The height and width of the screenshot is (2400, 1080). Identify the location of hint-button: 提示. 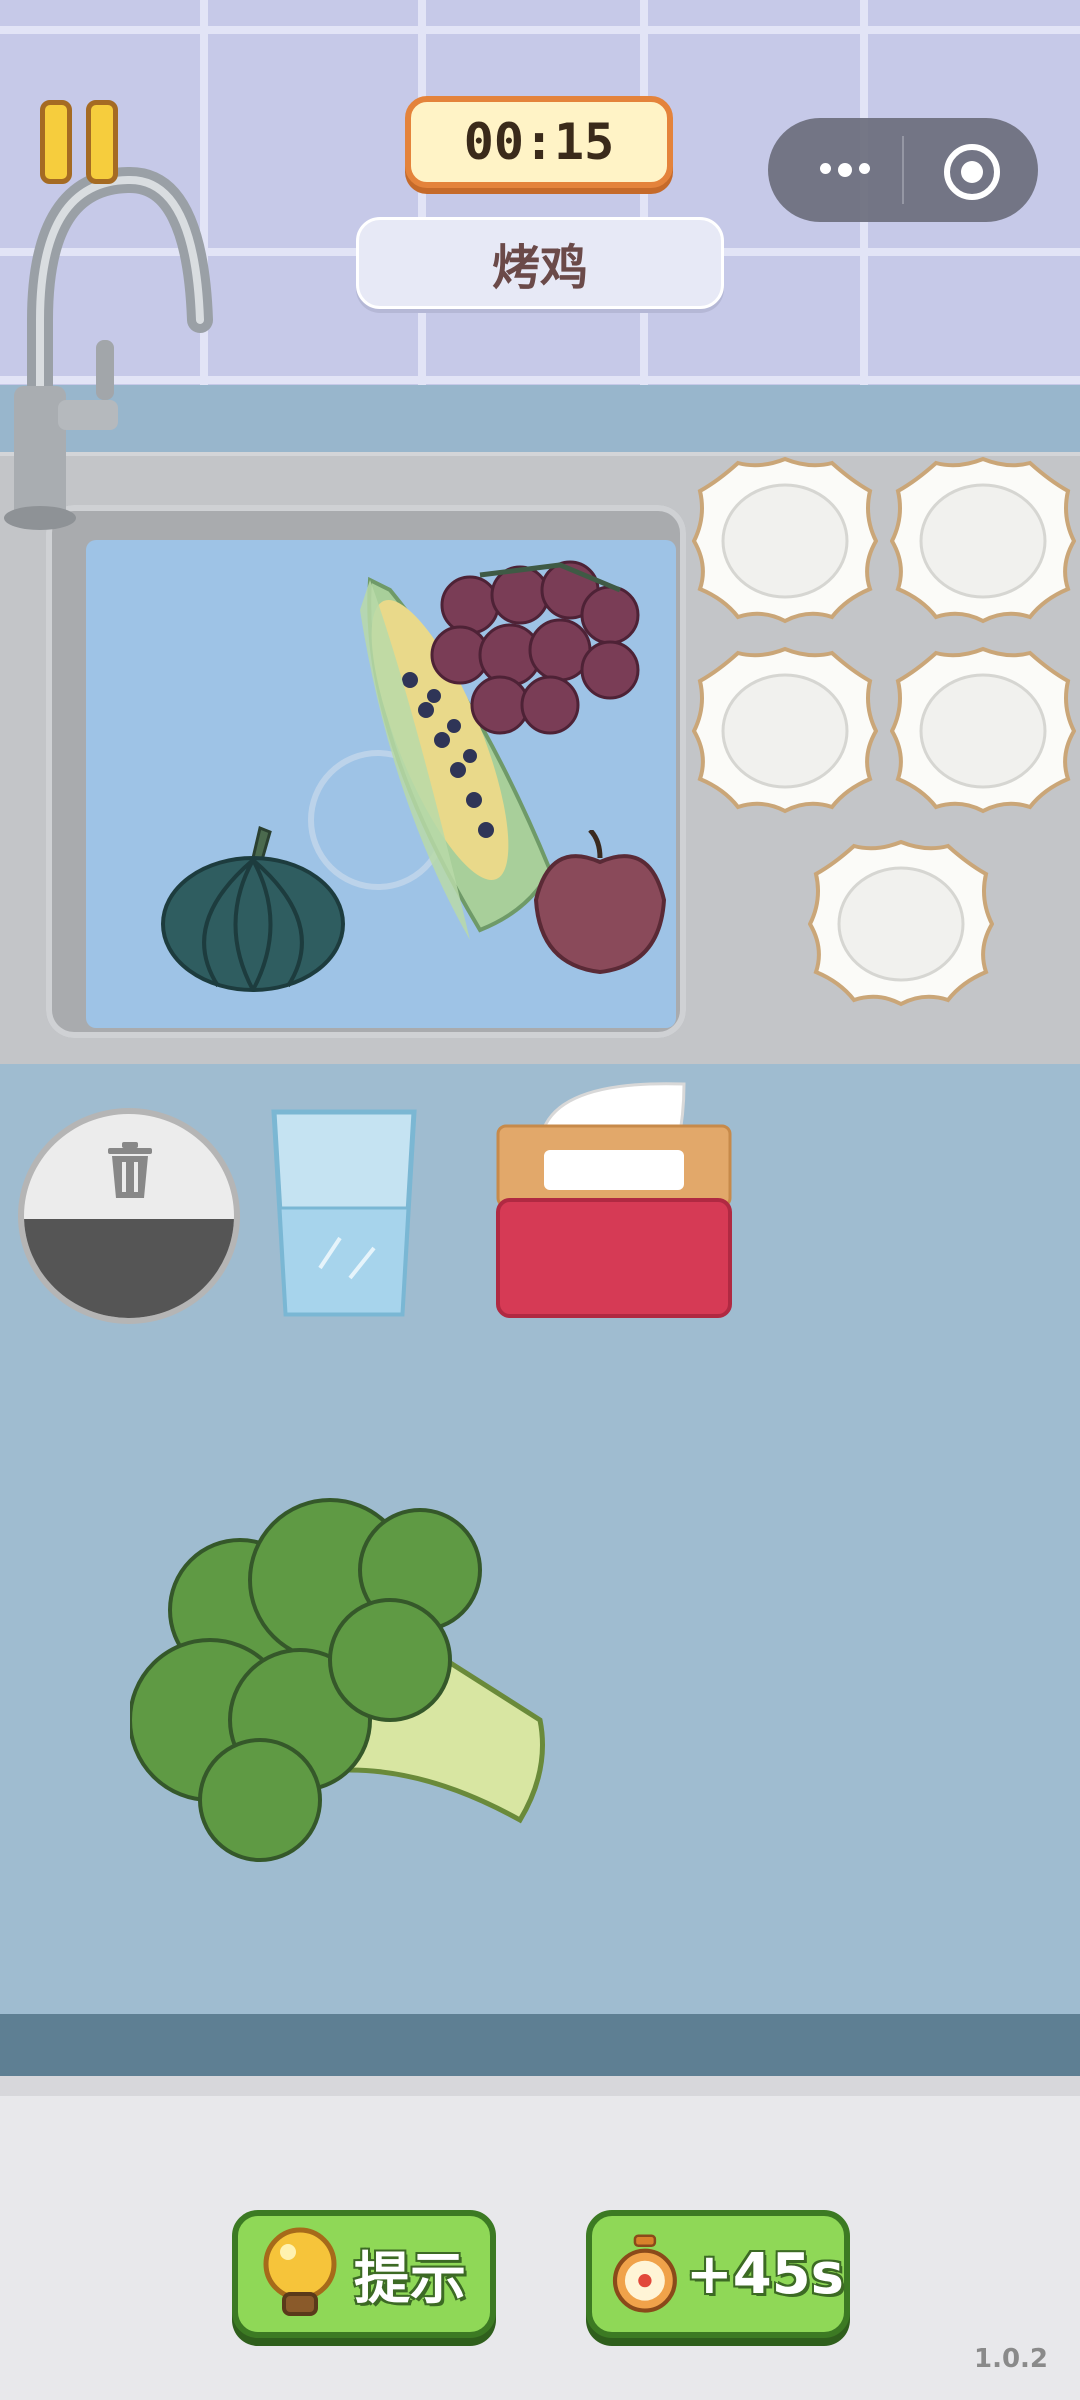
(364, 2274).